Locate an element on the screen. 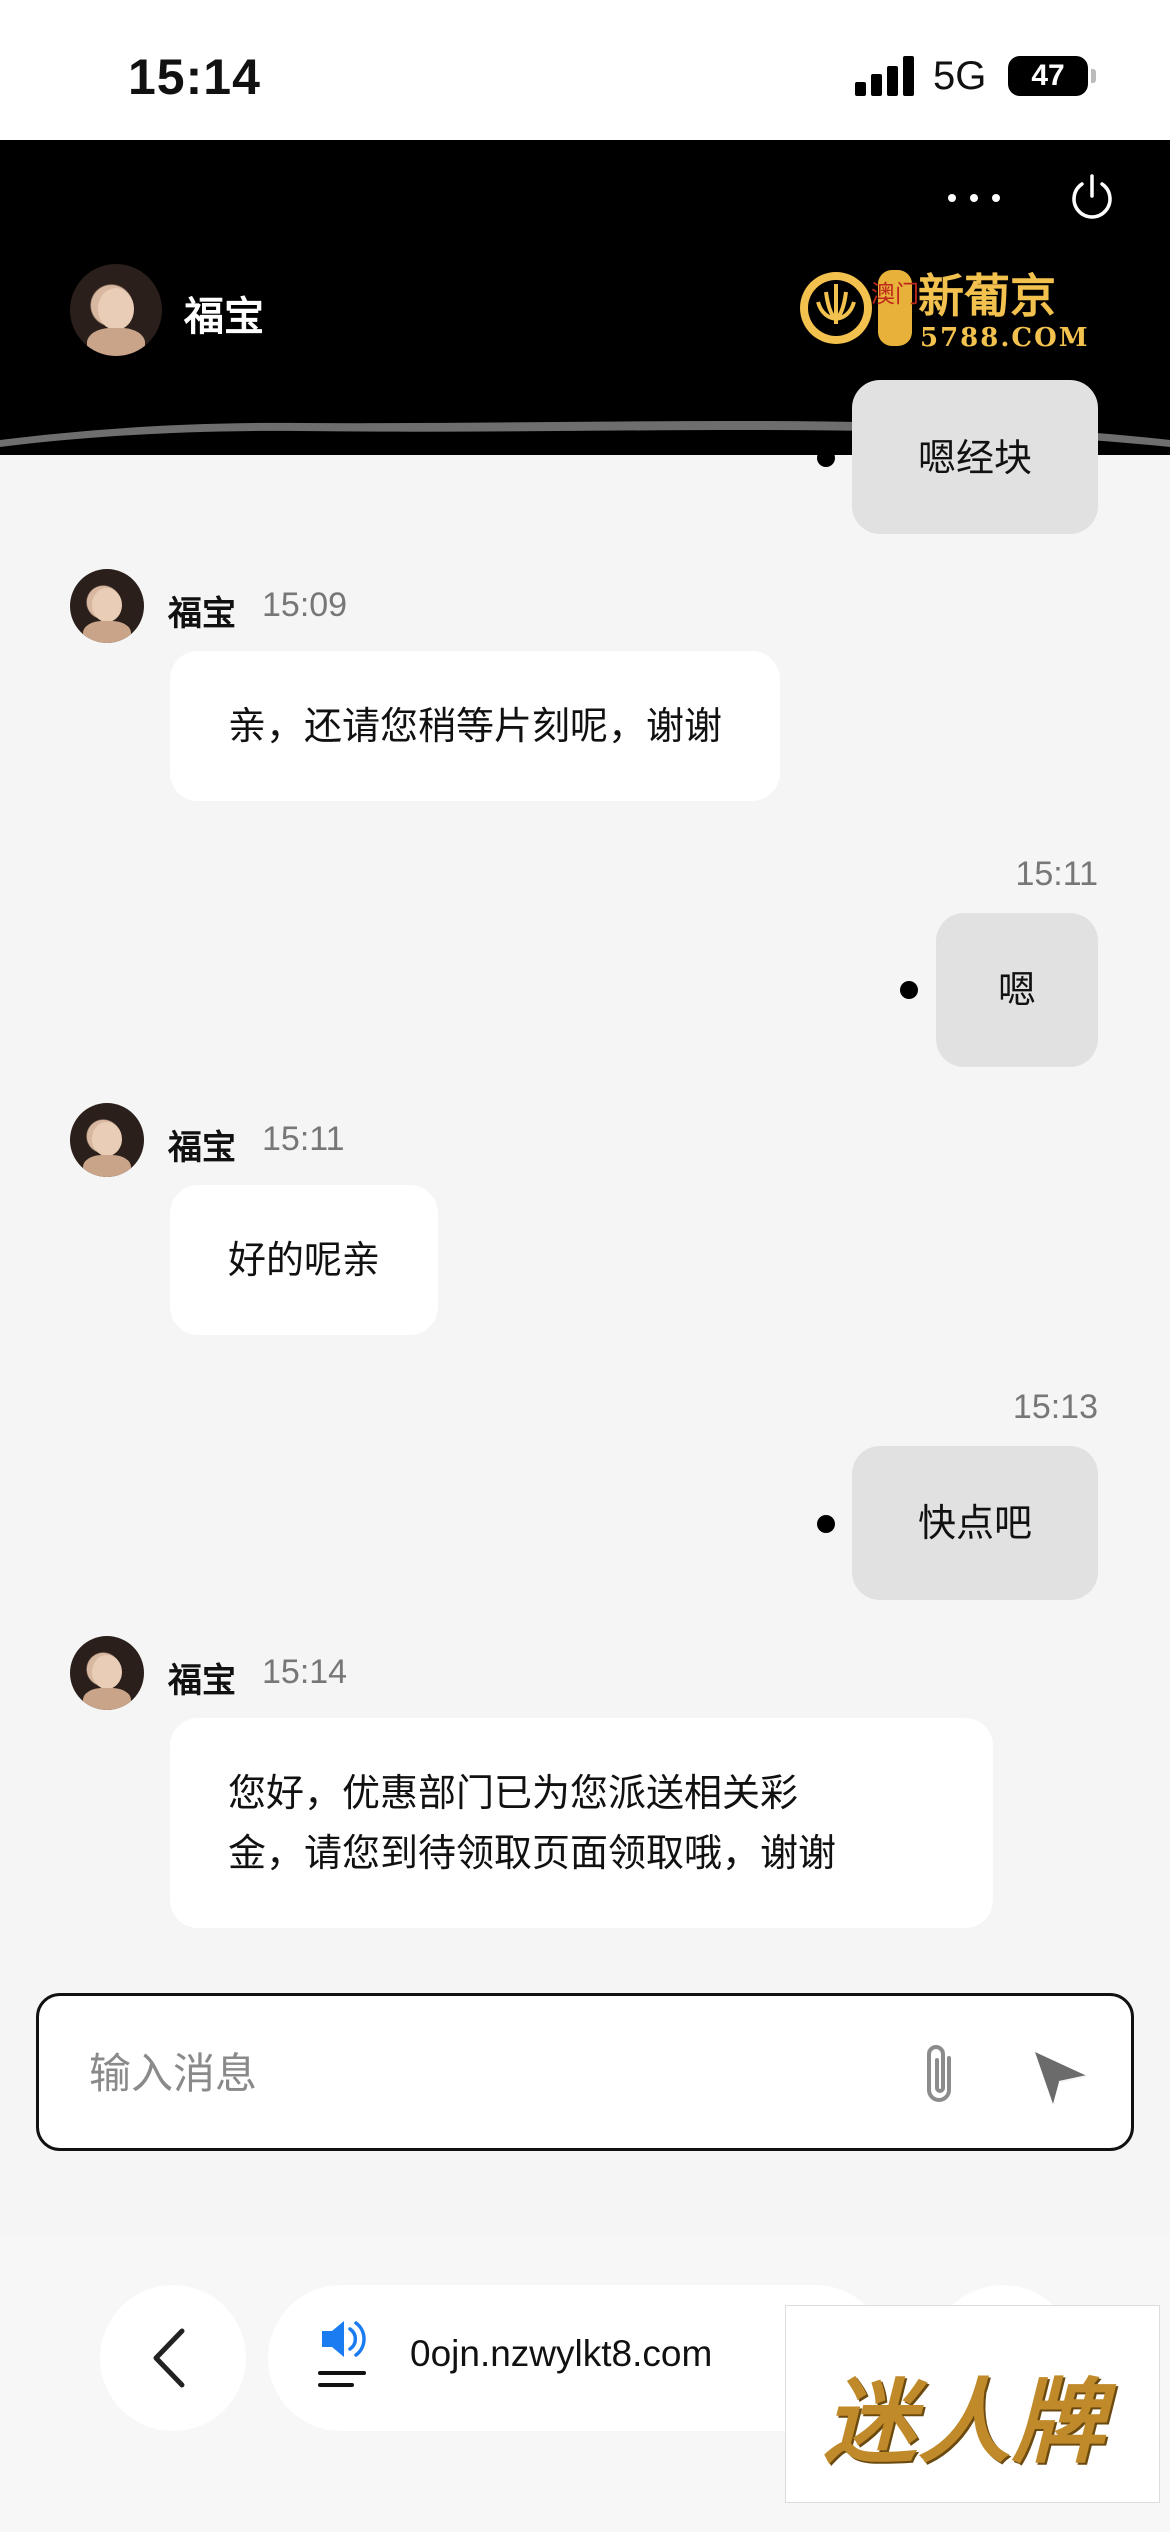 This screenshot has width=1170, height=2532. more-dots-icon is located at coordinates (974, 198).